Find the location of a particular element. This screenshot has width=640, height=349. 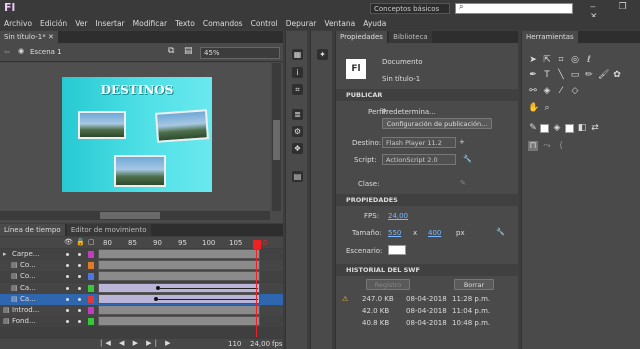

menu-control: Control is located at coordinates (264, 23).